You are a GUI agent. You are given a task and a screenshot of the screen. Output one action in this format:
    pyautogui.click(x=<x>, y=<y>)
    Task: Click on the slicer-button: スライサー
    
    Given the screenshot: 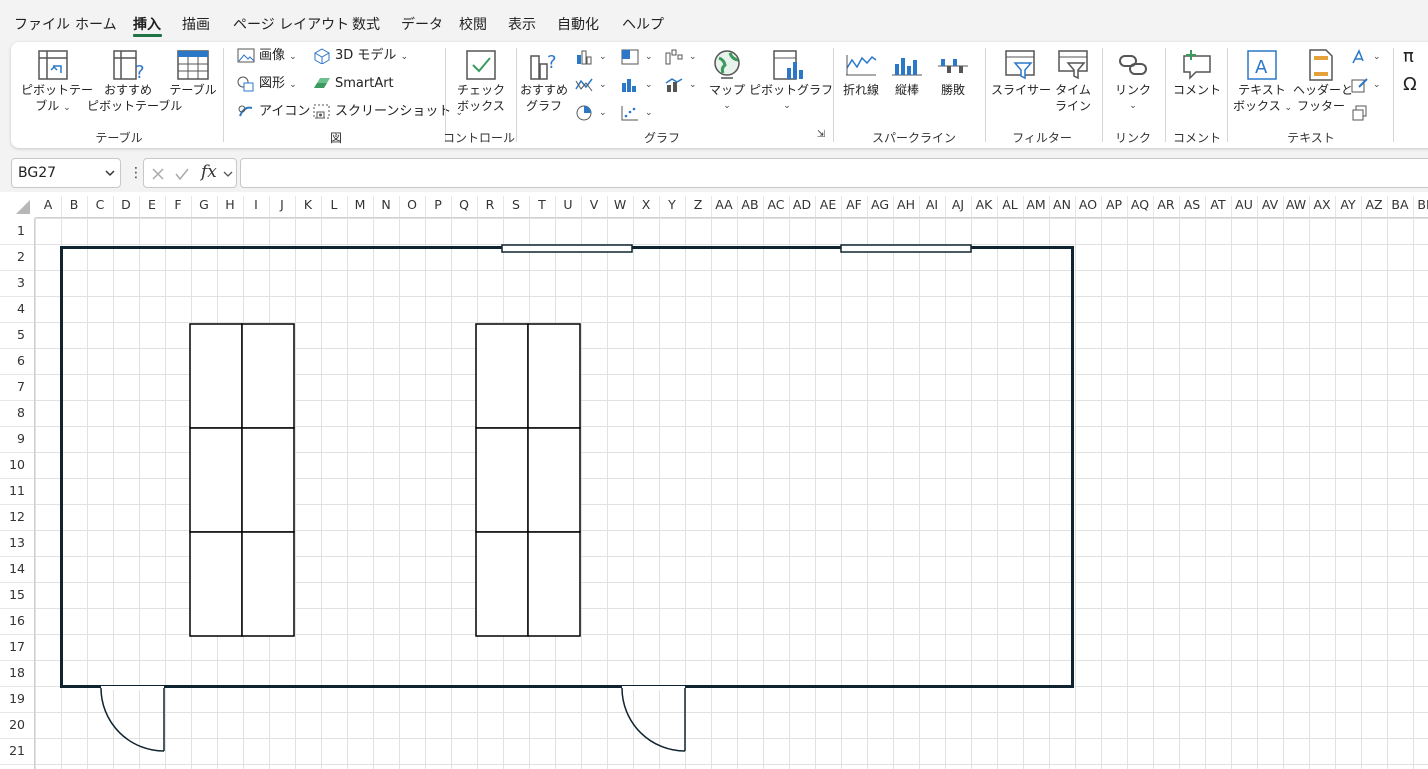 What is the action you would take?
    pyautogui.click(x=1021, y=73)
    